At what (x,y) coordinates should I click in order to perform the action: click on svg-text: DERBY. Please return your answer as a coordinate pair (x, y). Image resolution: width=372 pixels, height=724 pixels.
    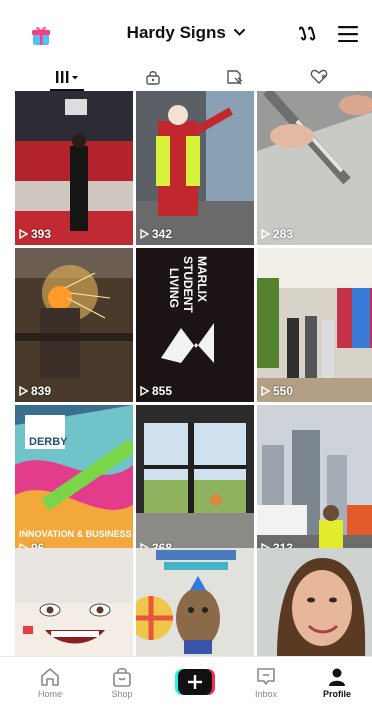
    Looking at the image, I should click on (48, 442).